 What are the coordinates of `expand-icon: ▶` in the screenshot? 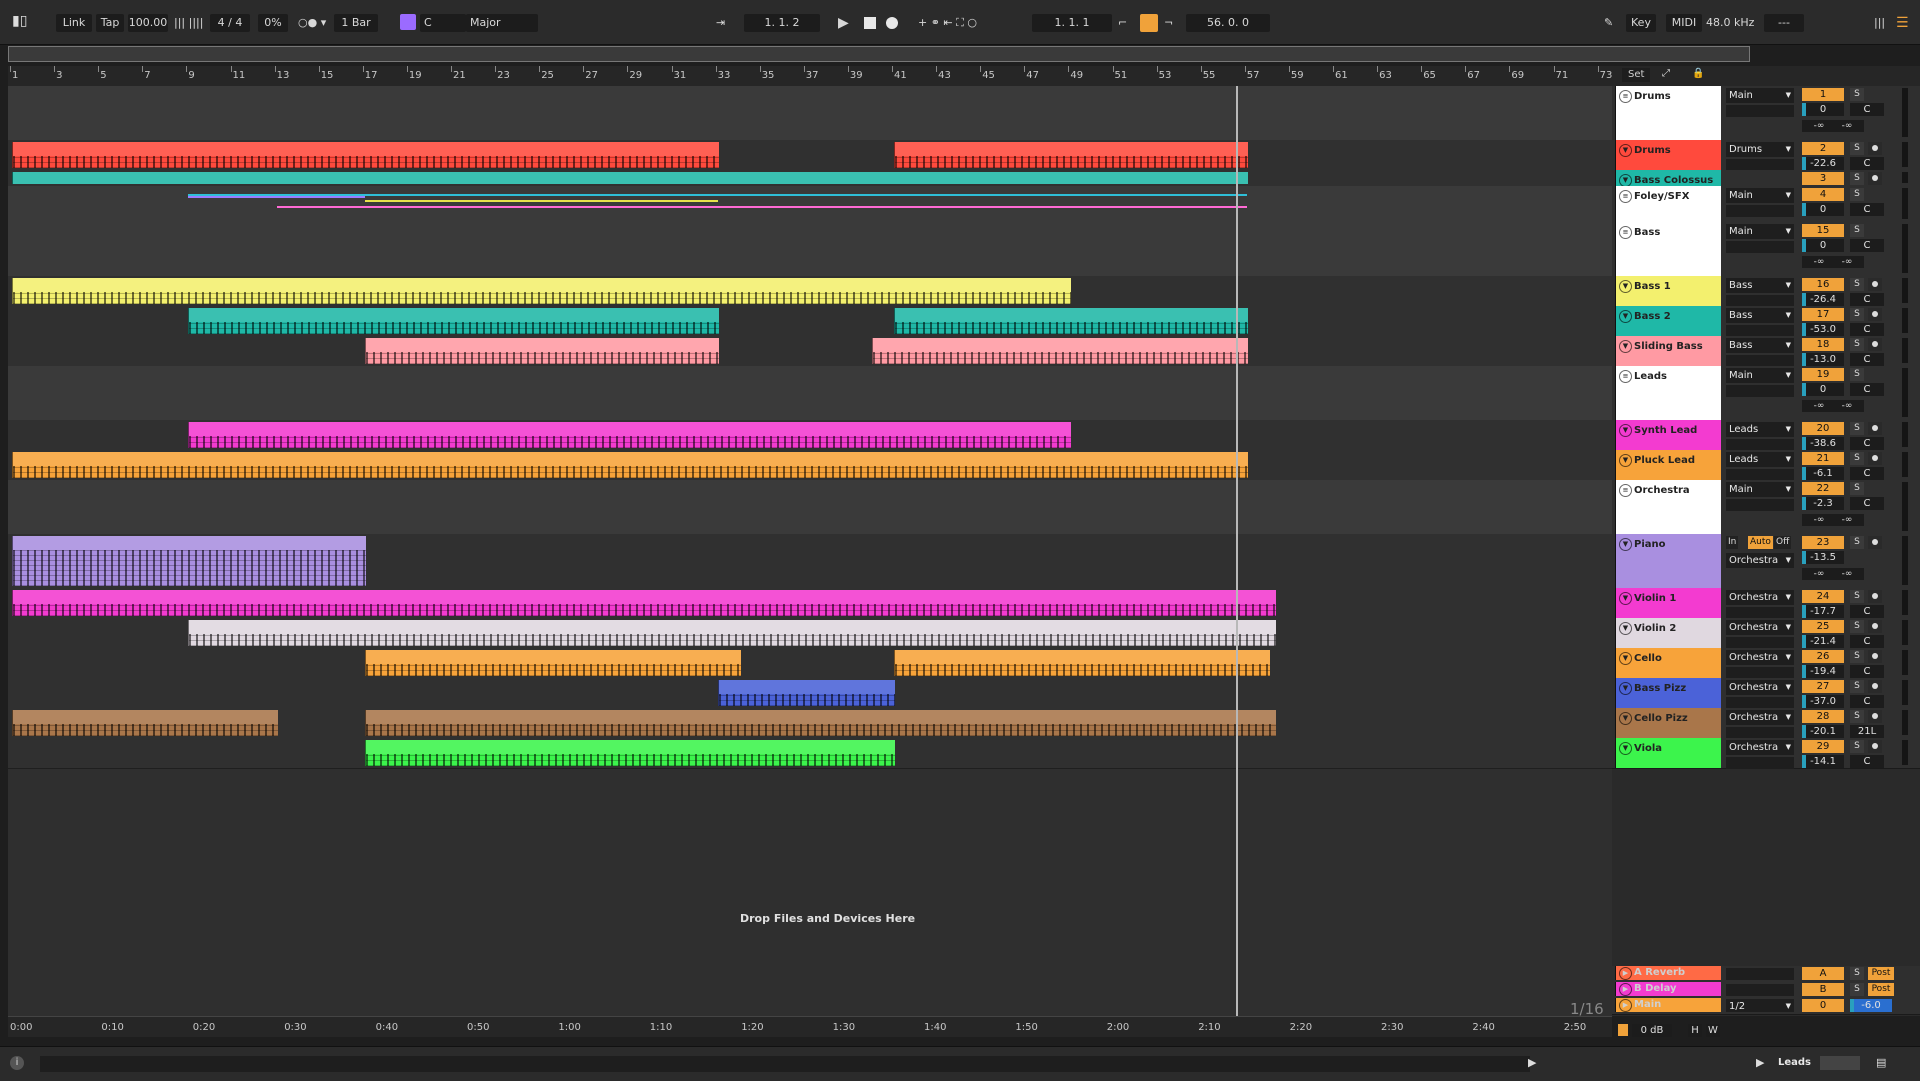 It's located at (1625, 1005).